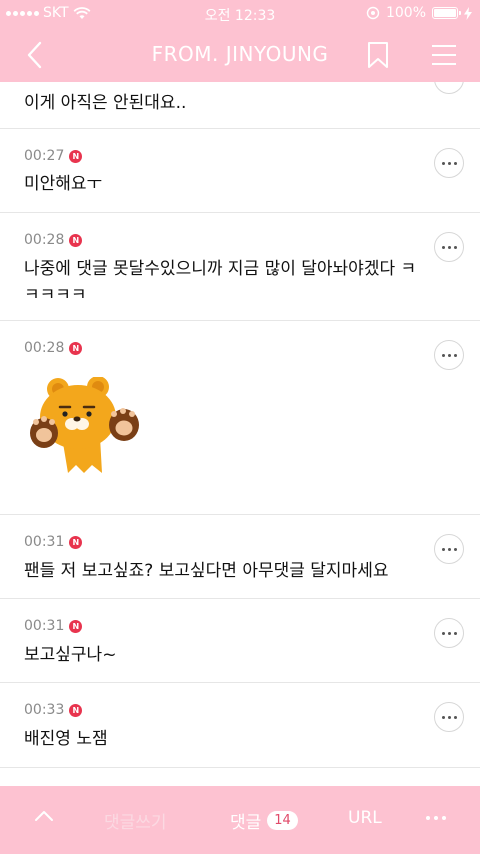 This screenshot has height=854, width=480. What do you see at coordinates (240, 105) in the screenshot?
I see `message-item: 이게 아직은 안된대요..` at bounding box center [240, 105].